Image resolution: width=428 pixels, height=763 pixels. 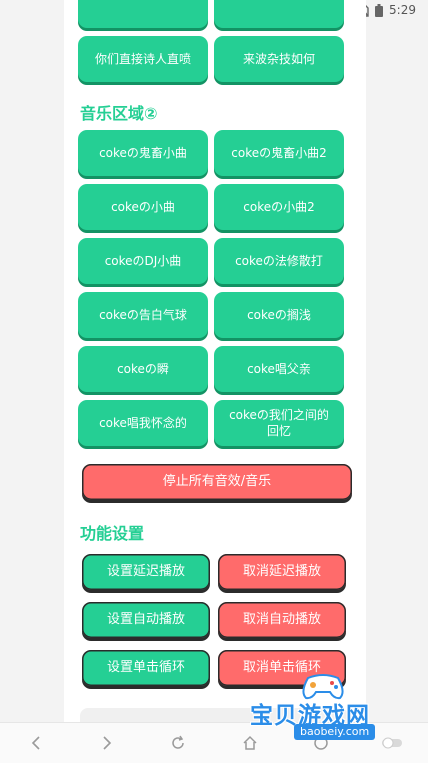 What do you see at coordinates (282, 620) in the screenshot?
I see `cancel-auto-play-button: 取消自动播放` at bounding box center [282, 620].